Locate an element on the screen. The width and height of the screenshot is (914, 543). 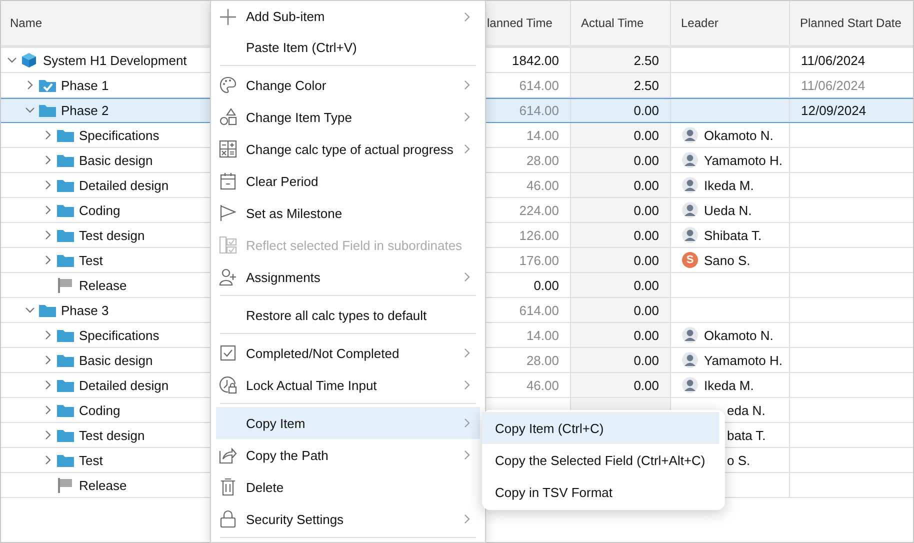
item-name: Phase 2 is located at coordinates (85, 110).